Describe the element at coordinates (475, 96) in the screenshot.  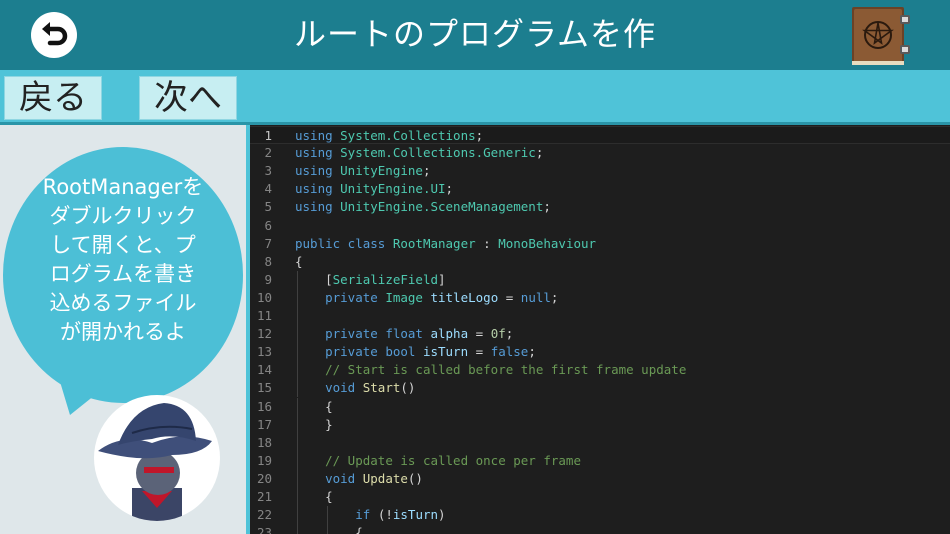
I see `nav-toolbar: 戻る 次へ` at that location.